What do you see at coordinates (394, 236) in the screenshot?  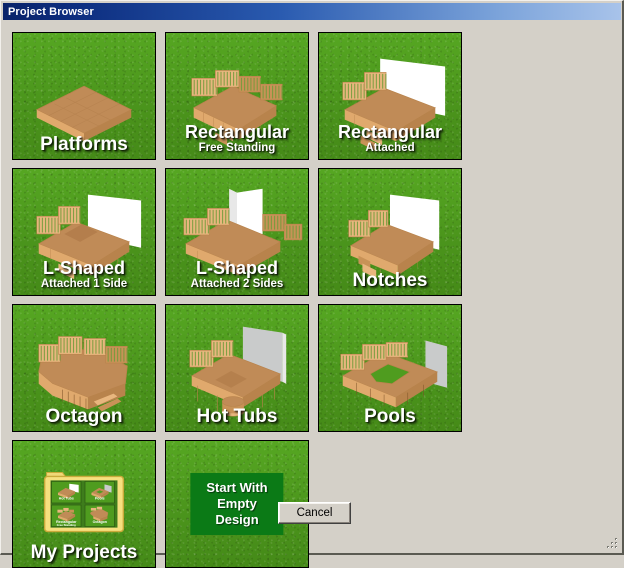 I see `notches-icon` at bounding box center [394, 236].